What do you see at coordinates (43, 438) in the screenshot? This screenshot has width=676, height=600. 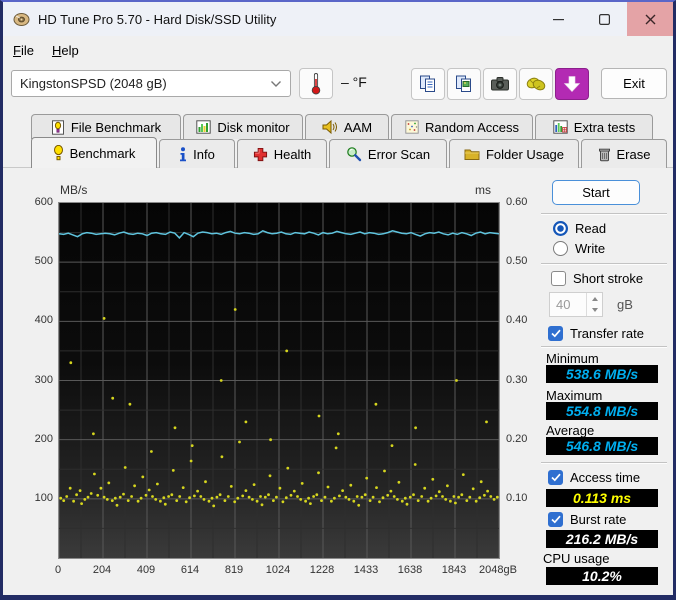 I see `tick-label: 200` at bounding box center [43, 438].